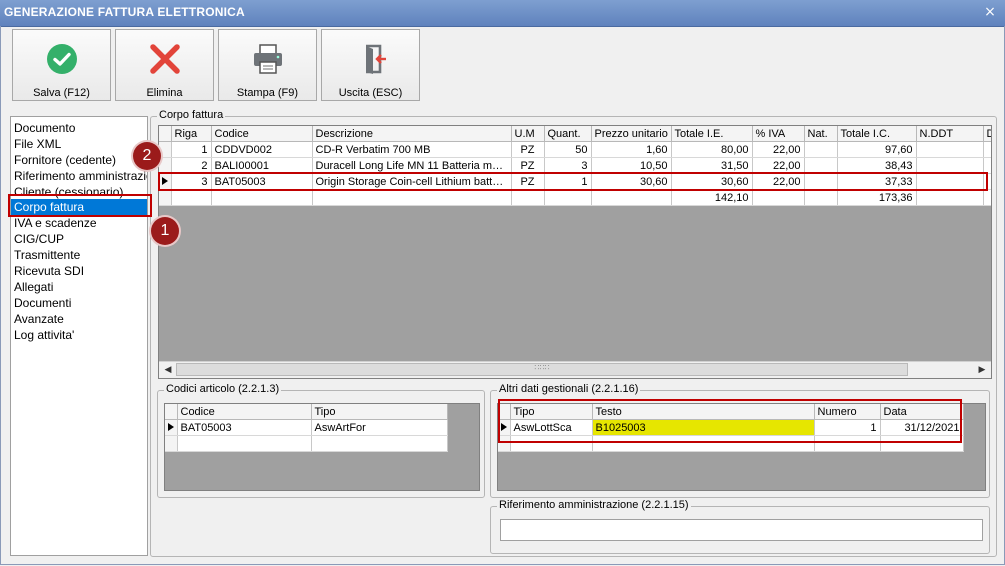 The height and width of the screenshot is (566, 1005). I want to click on col-totale-ic: Totale I.C., so click(877, 134).